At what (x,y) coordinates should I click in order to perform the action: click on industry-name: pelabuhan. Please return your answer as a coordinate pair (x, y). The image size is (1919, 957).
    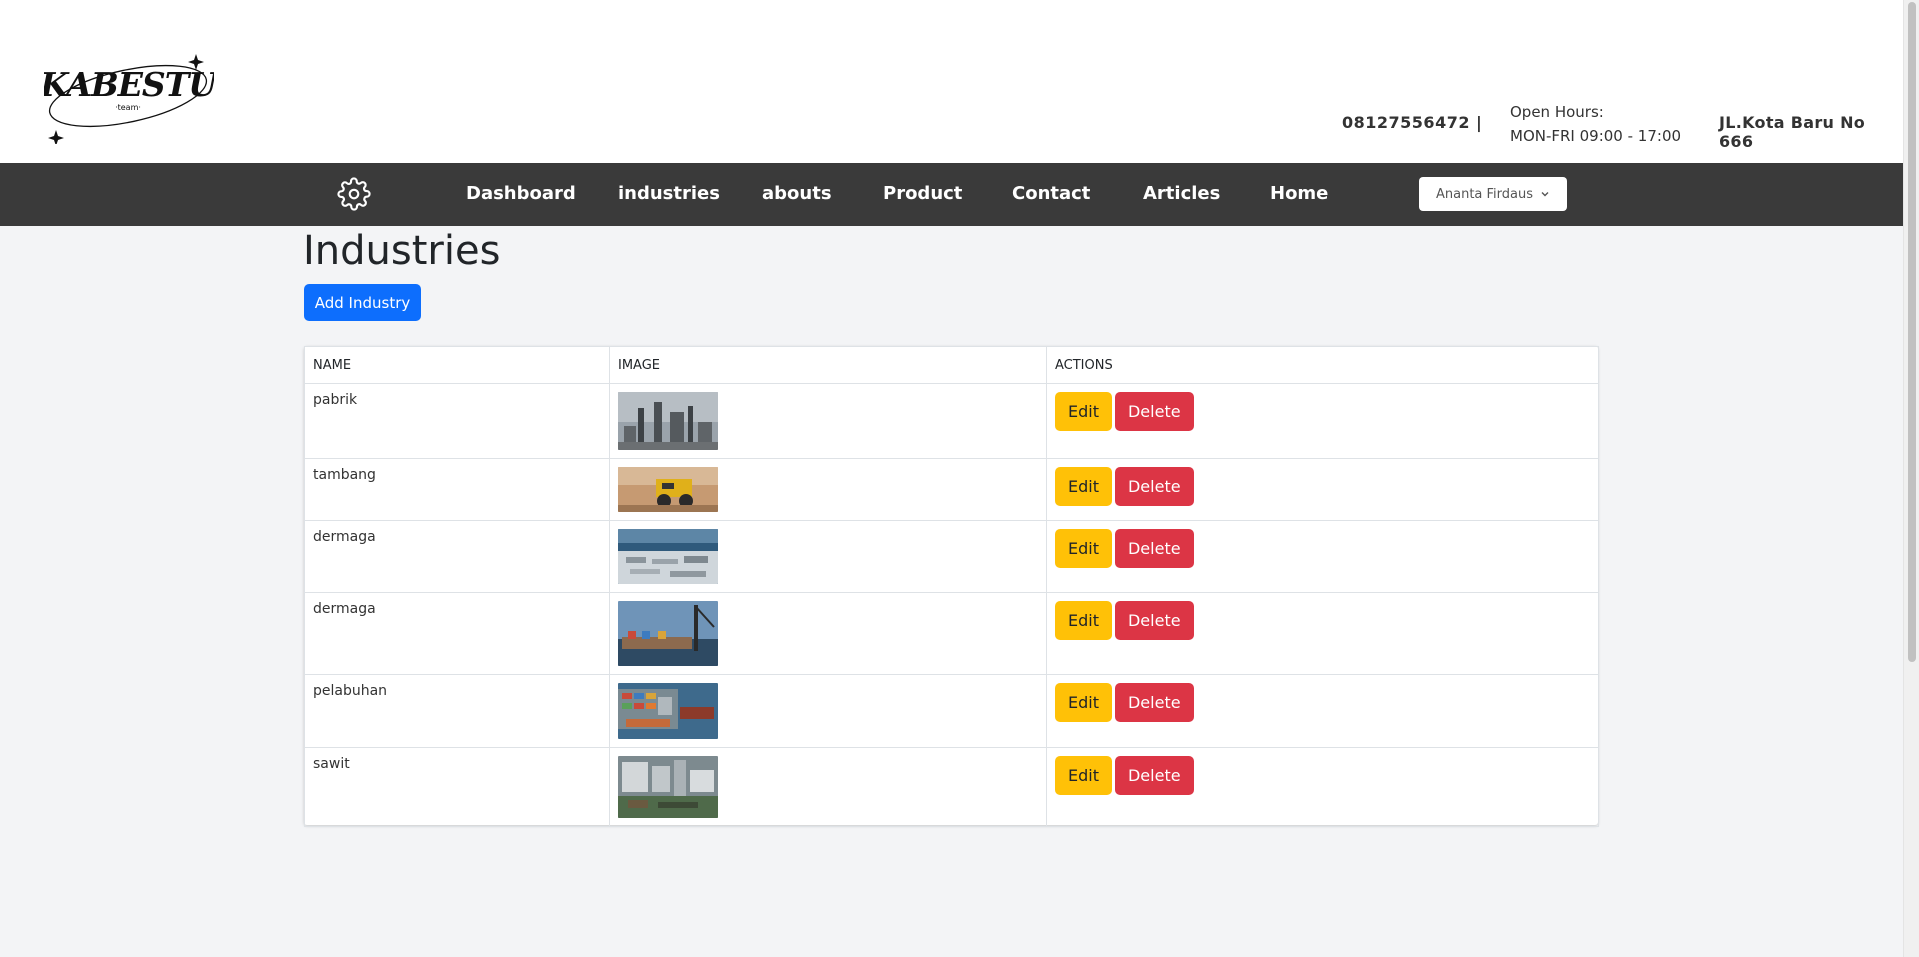
    Looking at the image, I should click on (457, 711).